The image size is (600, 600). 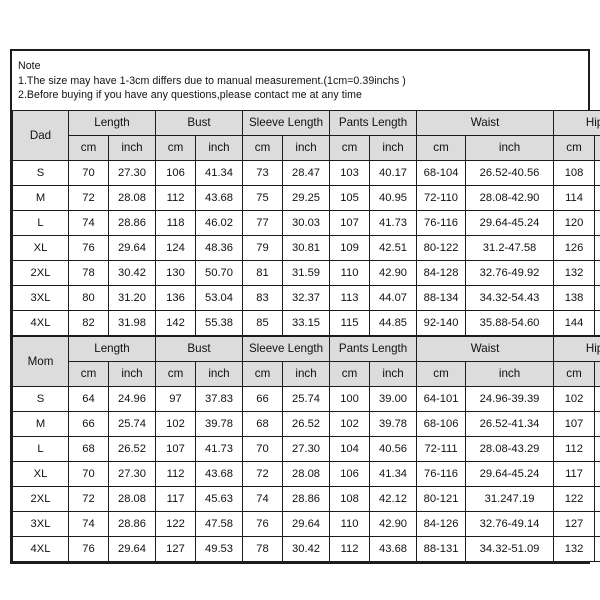 What do you see at coordinates (350, 172) in the screenshot?
I see `measurement-cell: 103` at bounding box center [350, 172].